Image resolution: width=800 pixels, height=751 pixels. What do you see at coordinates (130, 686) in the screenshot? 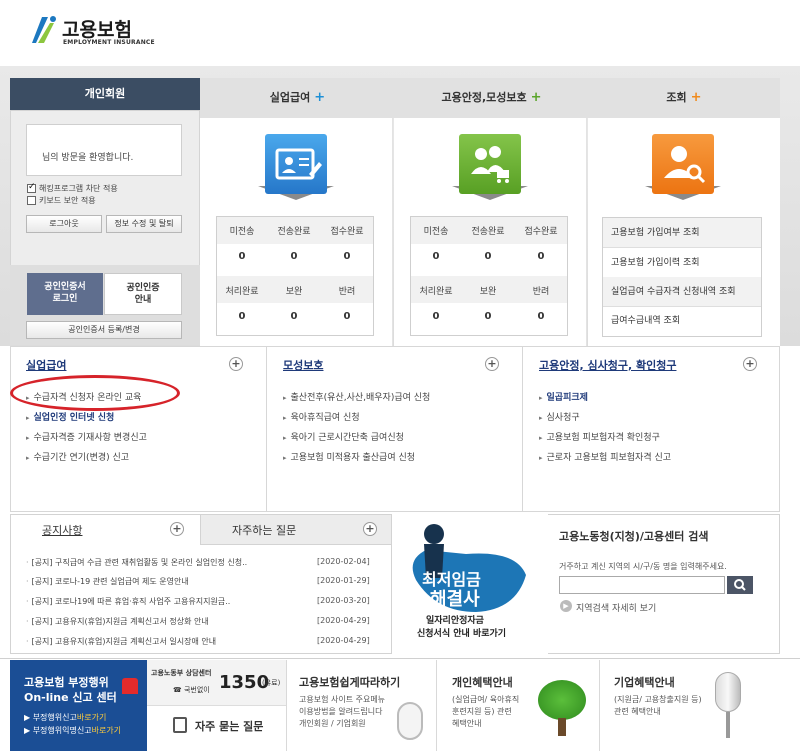
I see `siren-icon` at bounding box center [130, 686].